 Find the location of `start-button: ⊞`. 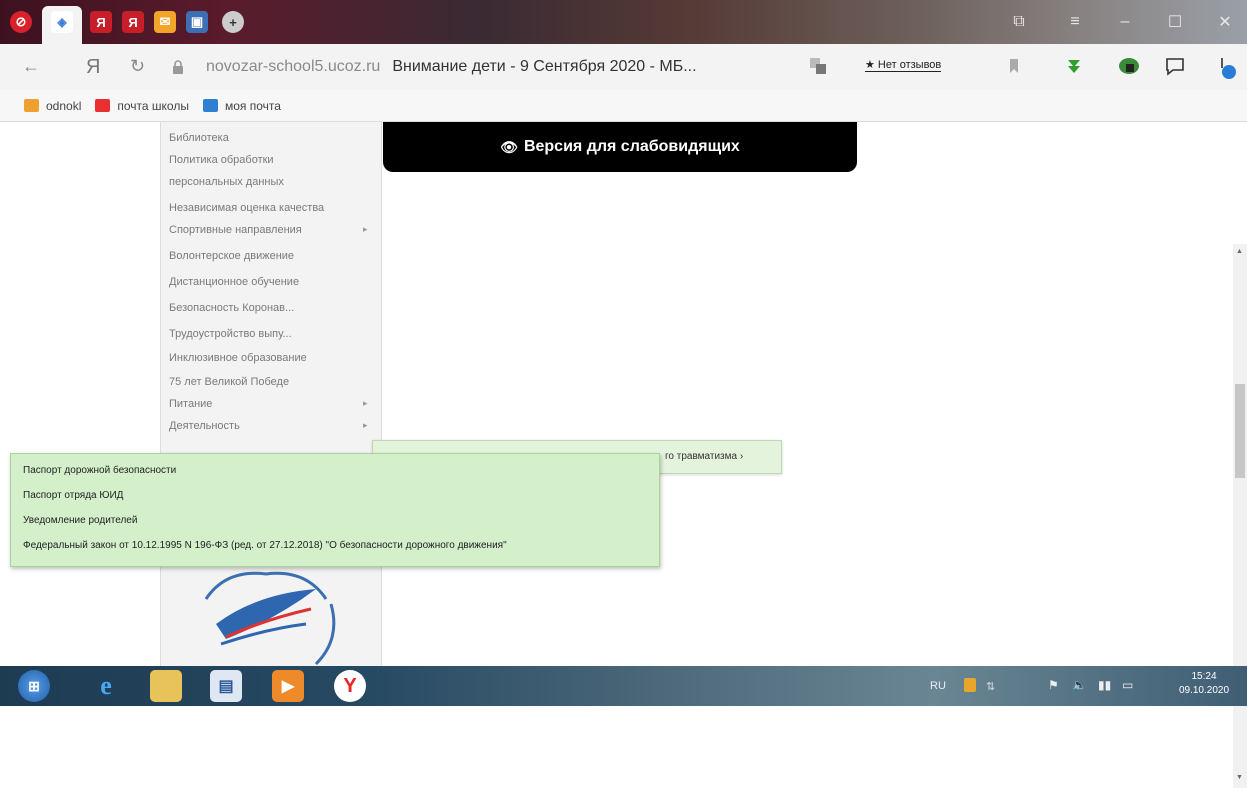

start-button: ⊞ is located at coordinates (34, 686).